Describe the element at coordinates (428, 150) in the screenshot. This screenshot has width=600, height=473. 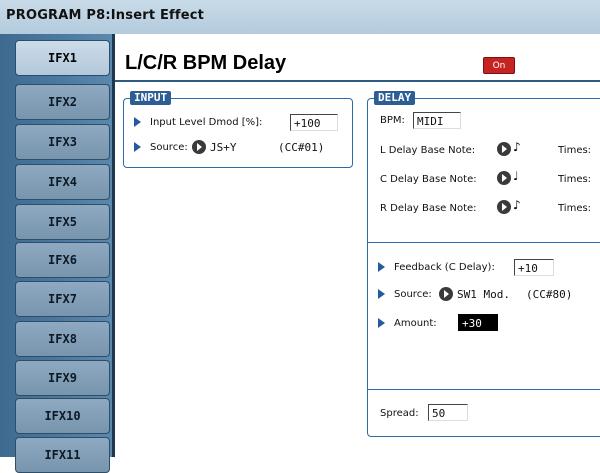
I see `l-delay-base-note-label: L Delay Base Note:` at that location.